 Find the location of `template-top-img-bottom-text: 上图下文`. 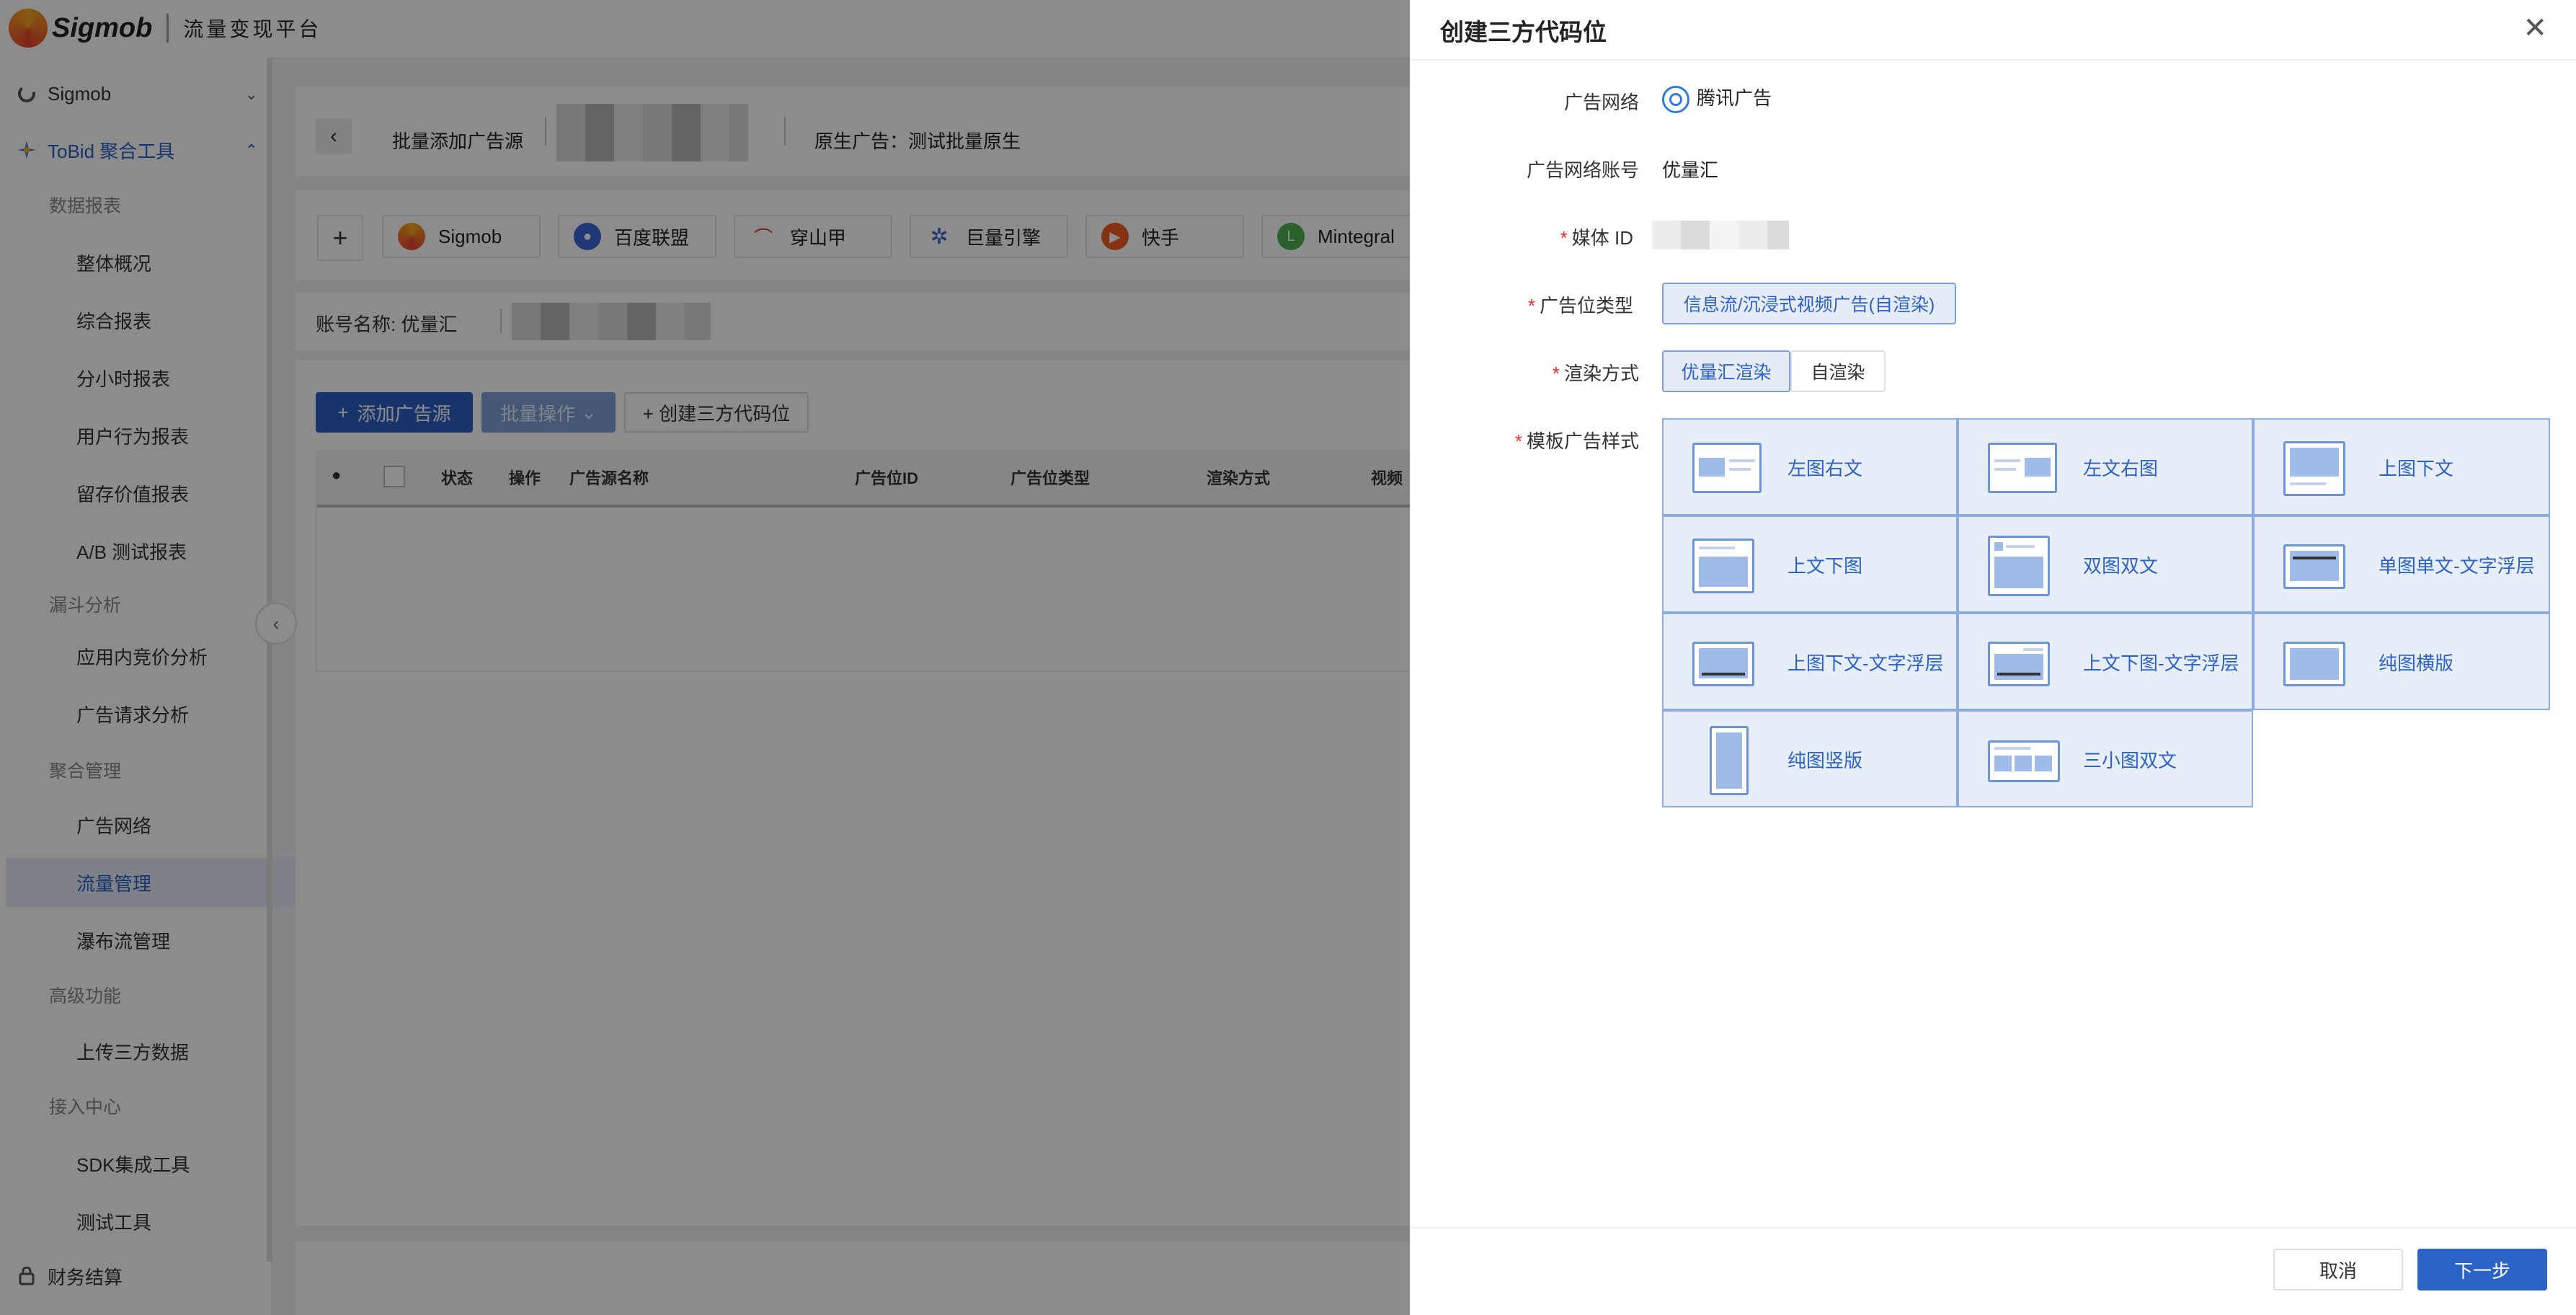

template-top-img-bottom-text: 上图下文 is located at coordinates (2401, 466).